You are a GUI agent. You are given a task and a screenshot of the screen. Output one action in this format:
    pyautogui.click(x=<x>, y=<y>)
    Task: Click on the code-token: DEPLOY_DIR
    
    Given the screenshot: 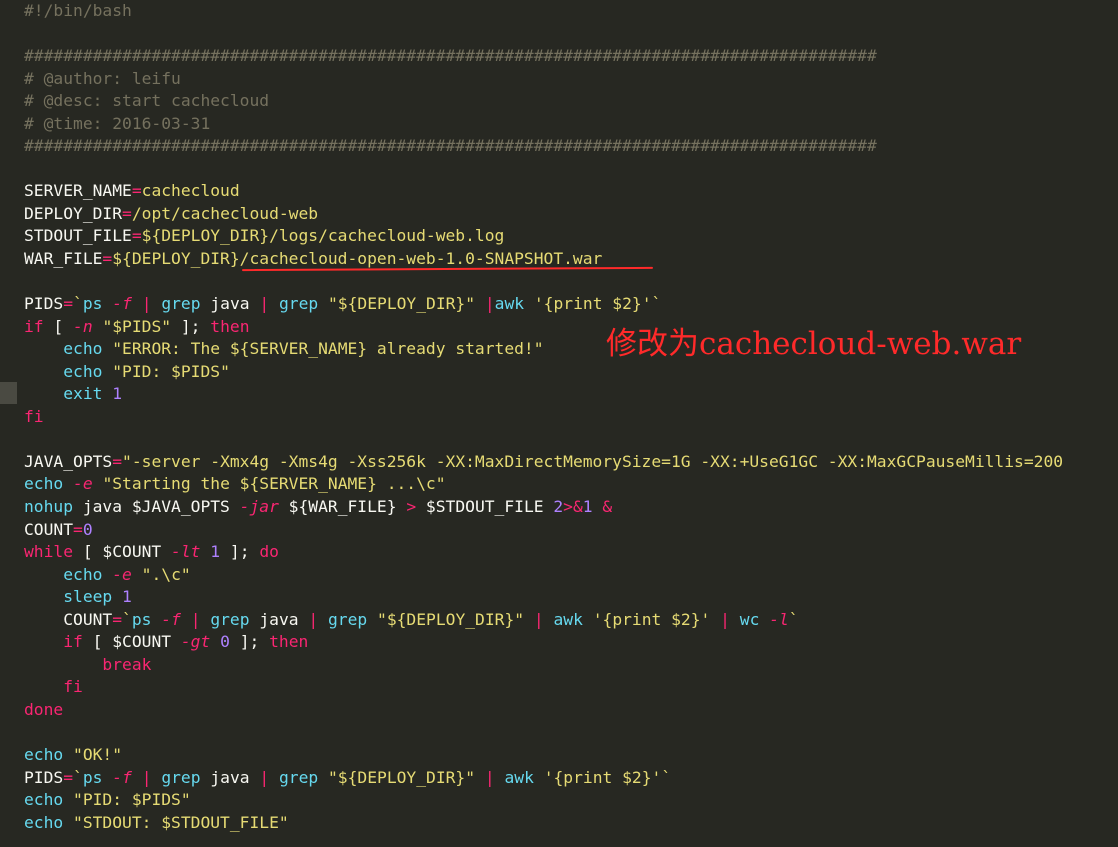 What is the action you would take?
    pyautogui.click(x=73, y=213)
    